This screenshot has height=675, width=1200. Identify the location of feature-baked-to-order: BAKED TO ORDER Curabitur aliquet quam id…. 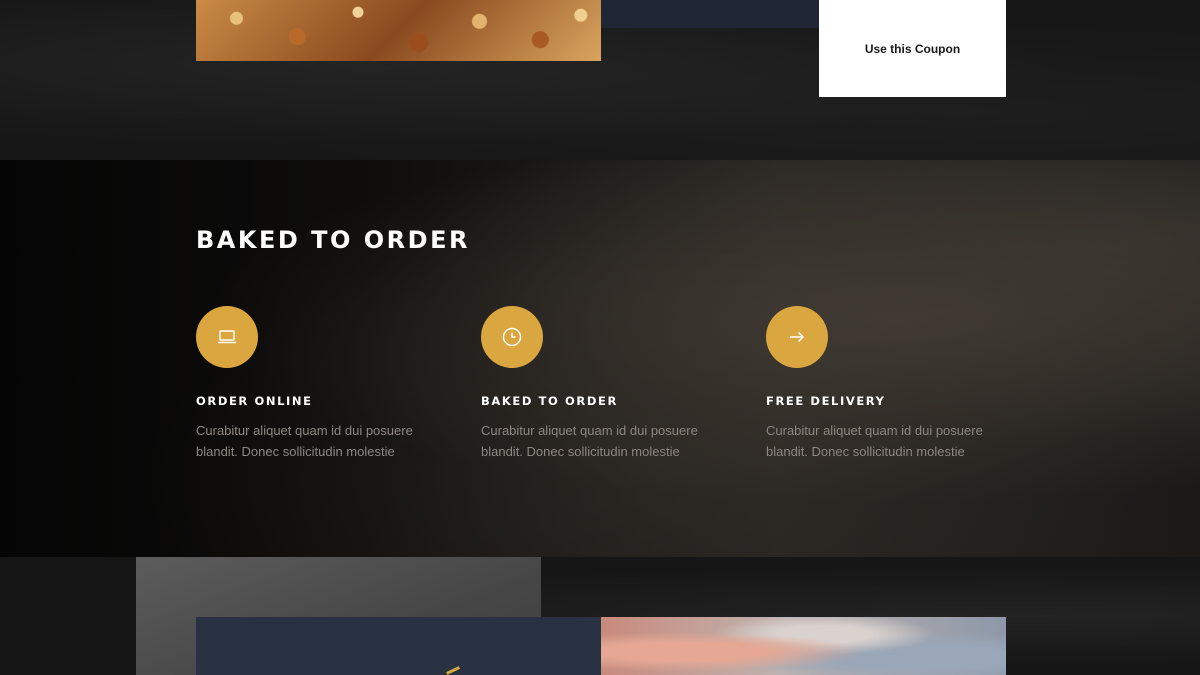
(601, 384).